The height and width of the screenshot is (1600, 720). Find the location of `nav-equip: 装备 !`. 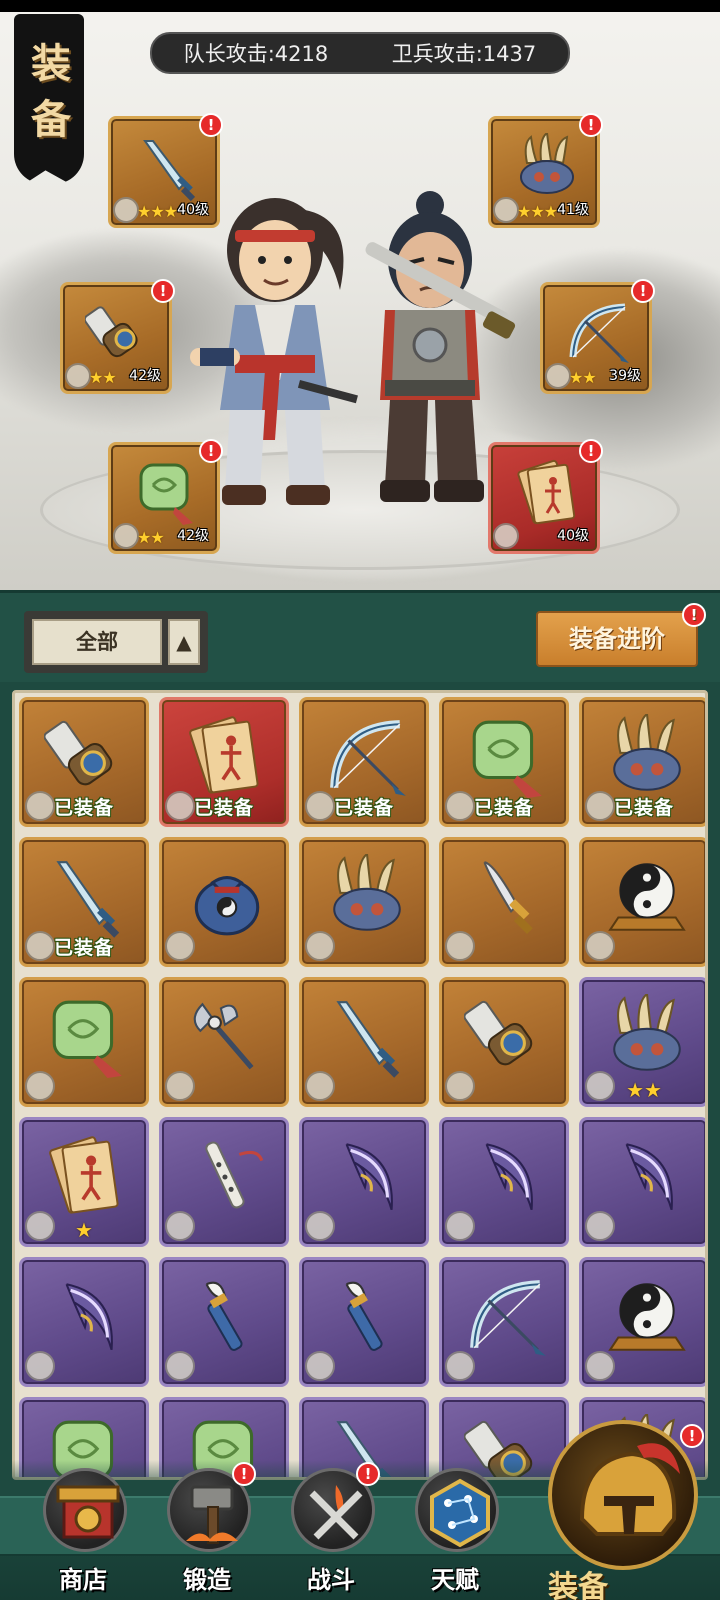

nav-equip: 装备 ! is located at coordinates (628, 1510).